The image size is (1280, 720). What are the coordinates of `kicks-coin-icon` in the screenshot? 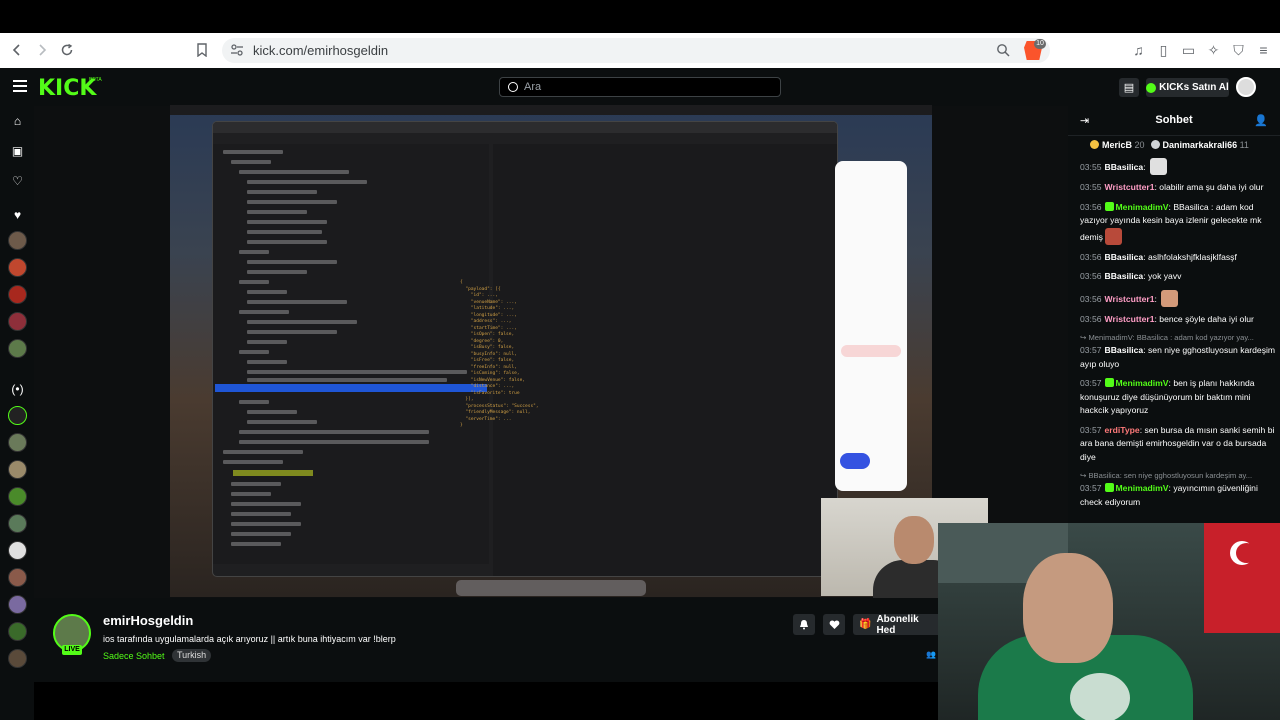 It's located at (1151, 87).